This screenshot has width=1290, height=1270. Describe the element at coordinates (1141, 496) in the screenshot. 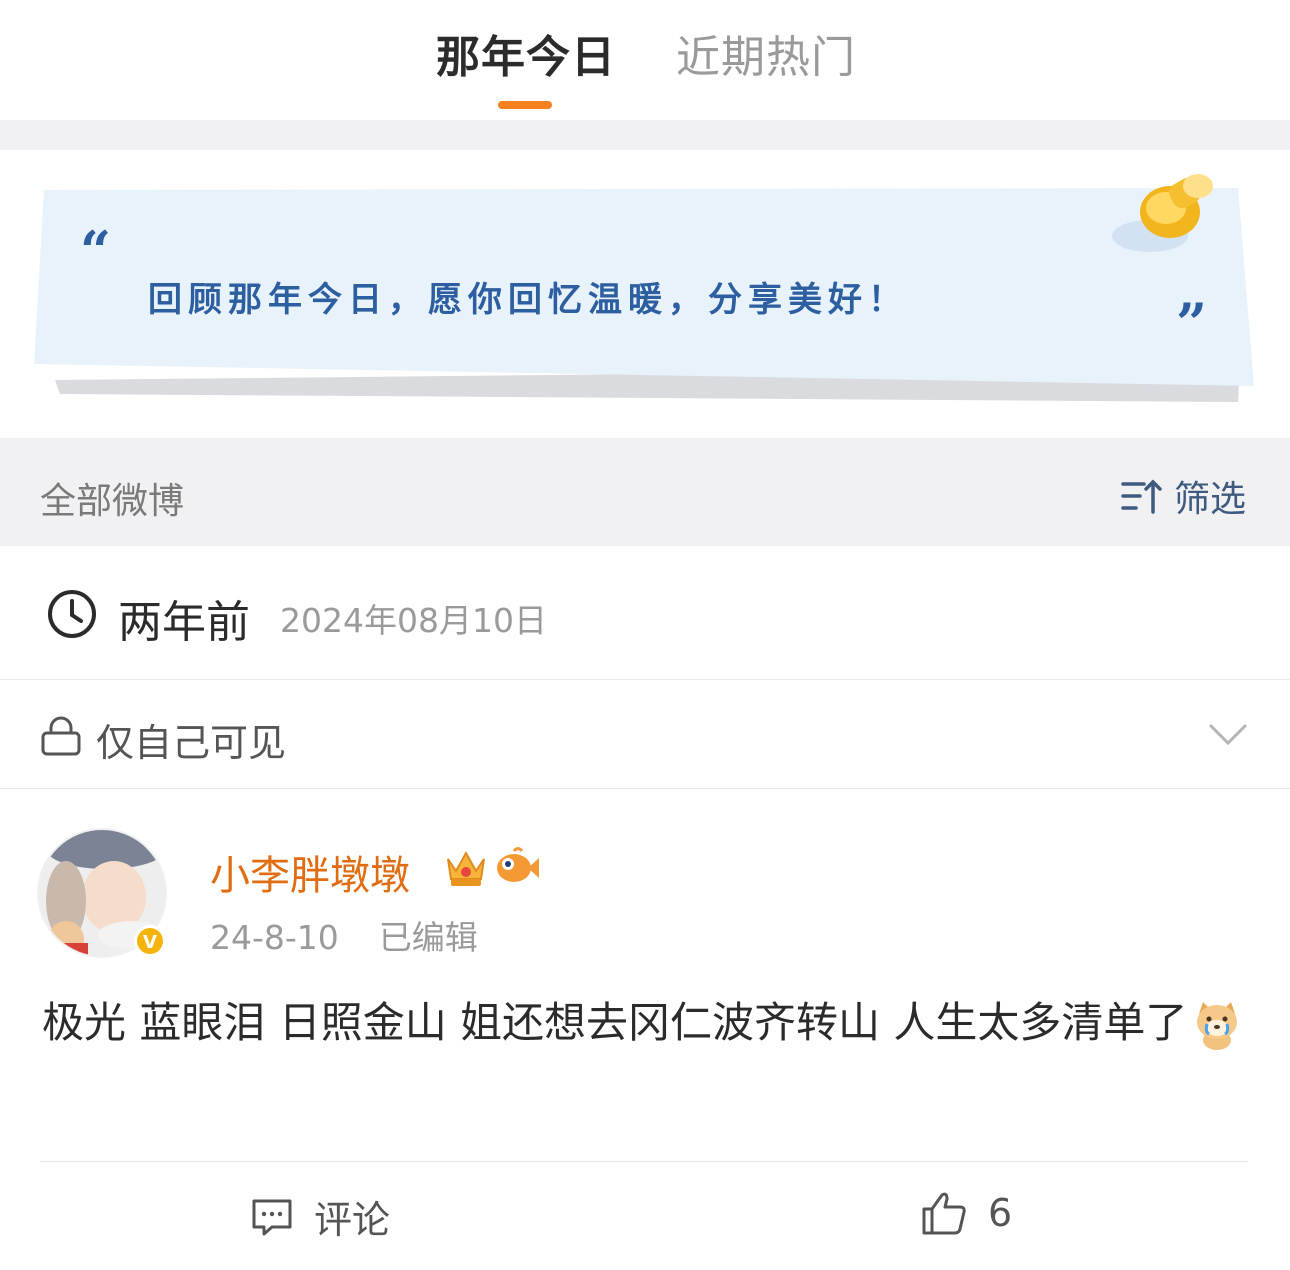

I see `filter-sort-icon` at that location.